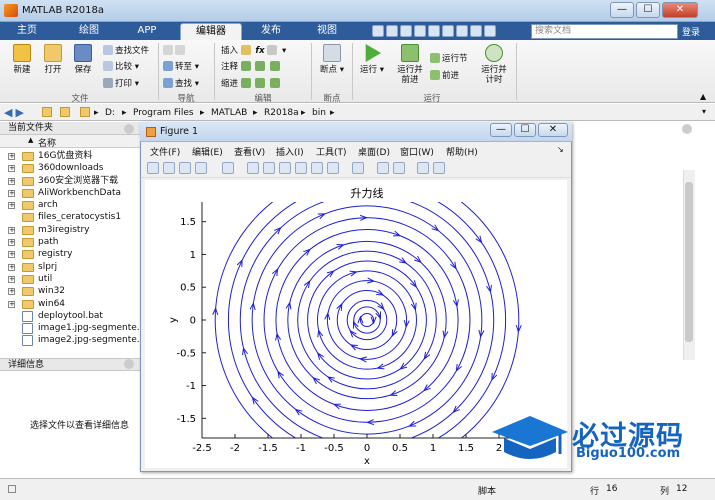 This screenshot has height=500, width=715. Describe the element at coordinates (70, 181) in the screenshot. I see `file-list-item: +360安全浏览器下载` at that location.